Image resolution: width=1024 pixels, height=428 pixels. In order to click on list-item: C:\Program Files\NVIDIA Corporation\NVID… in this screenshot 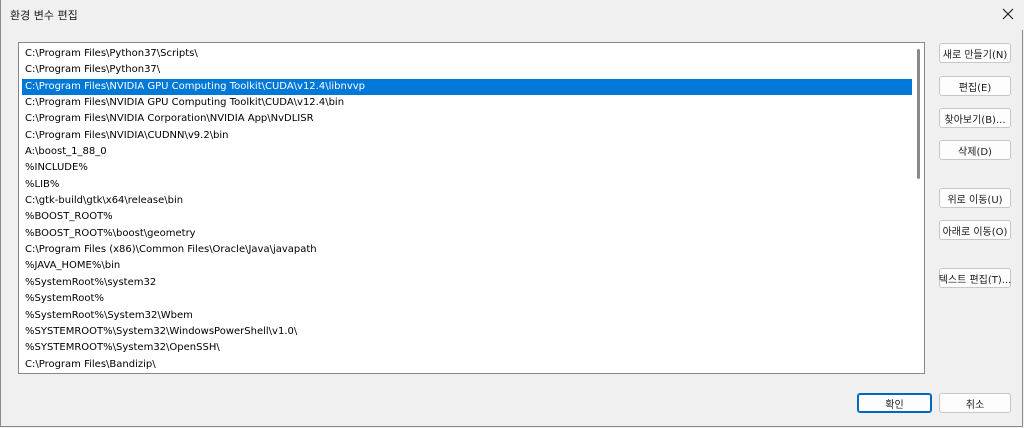, I will do `click(467, 119)`.